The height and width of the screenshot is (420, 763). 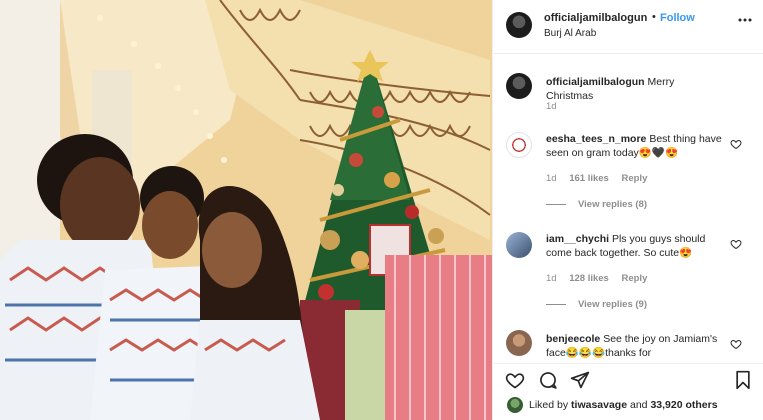 I want to click on more-options-icon, so click(x=745, y=20).